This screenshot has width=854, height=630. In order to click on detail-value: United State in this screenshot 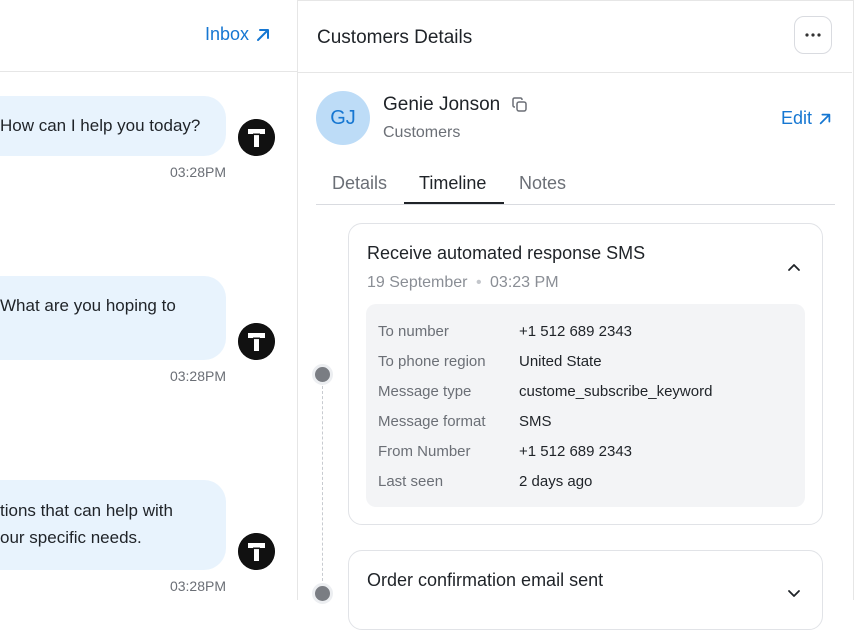, I will do `click(560, 361)`.